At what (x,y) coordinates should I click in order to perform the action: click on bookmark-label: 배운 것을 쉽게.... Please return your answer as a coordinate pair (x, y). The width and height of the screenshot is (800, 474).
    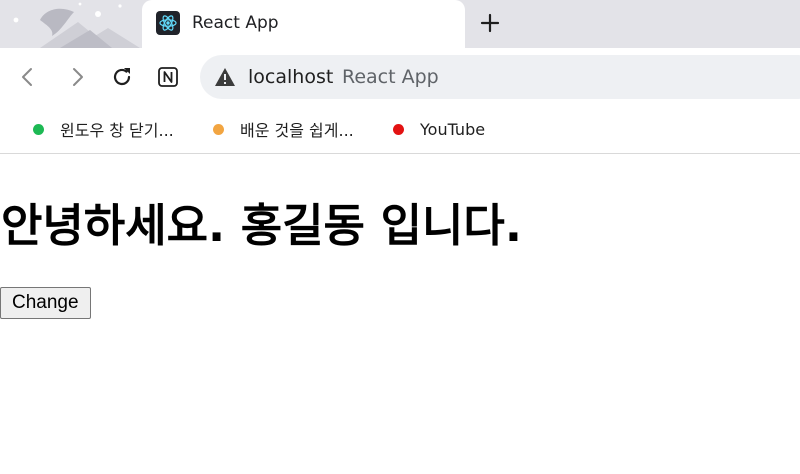
    Looking at the image, I should click on (297, 130).